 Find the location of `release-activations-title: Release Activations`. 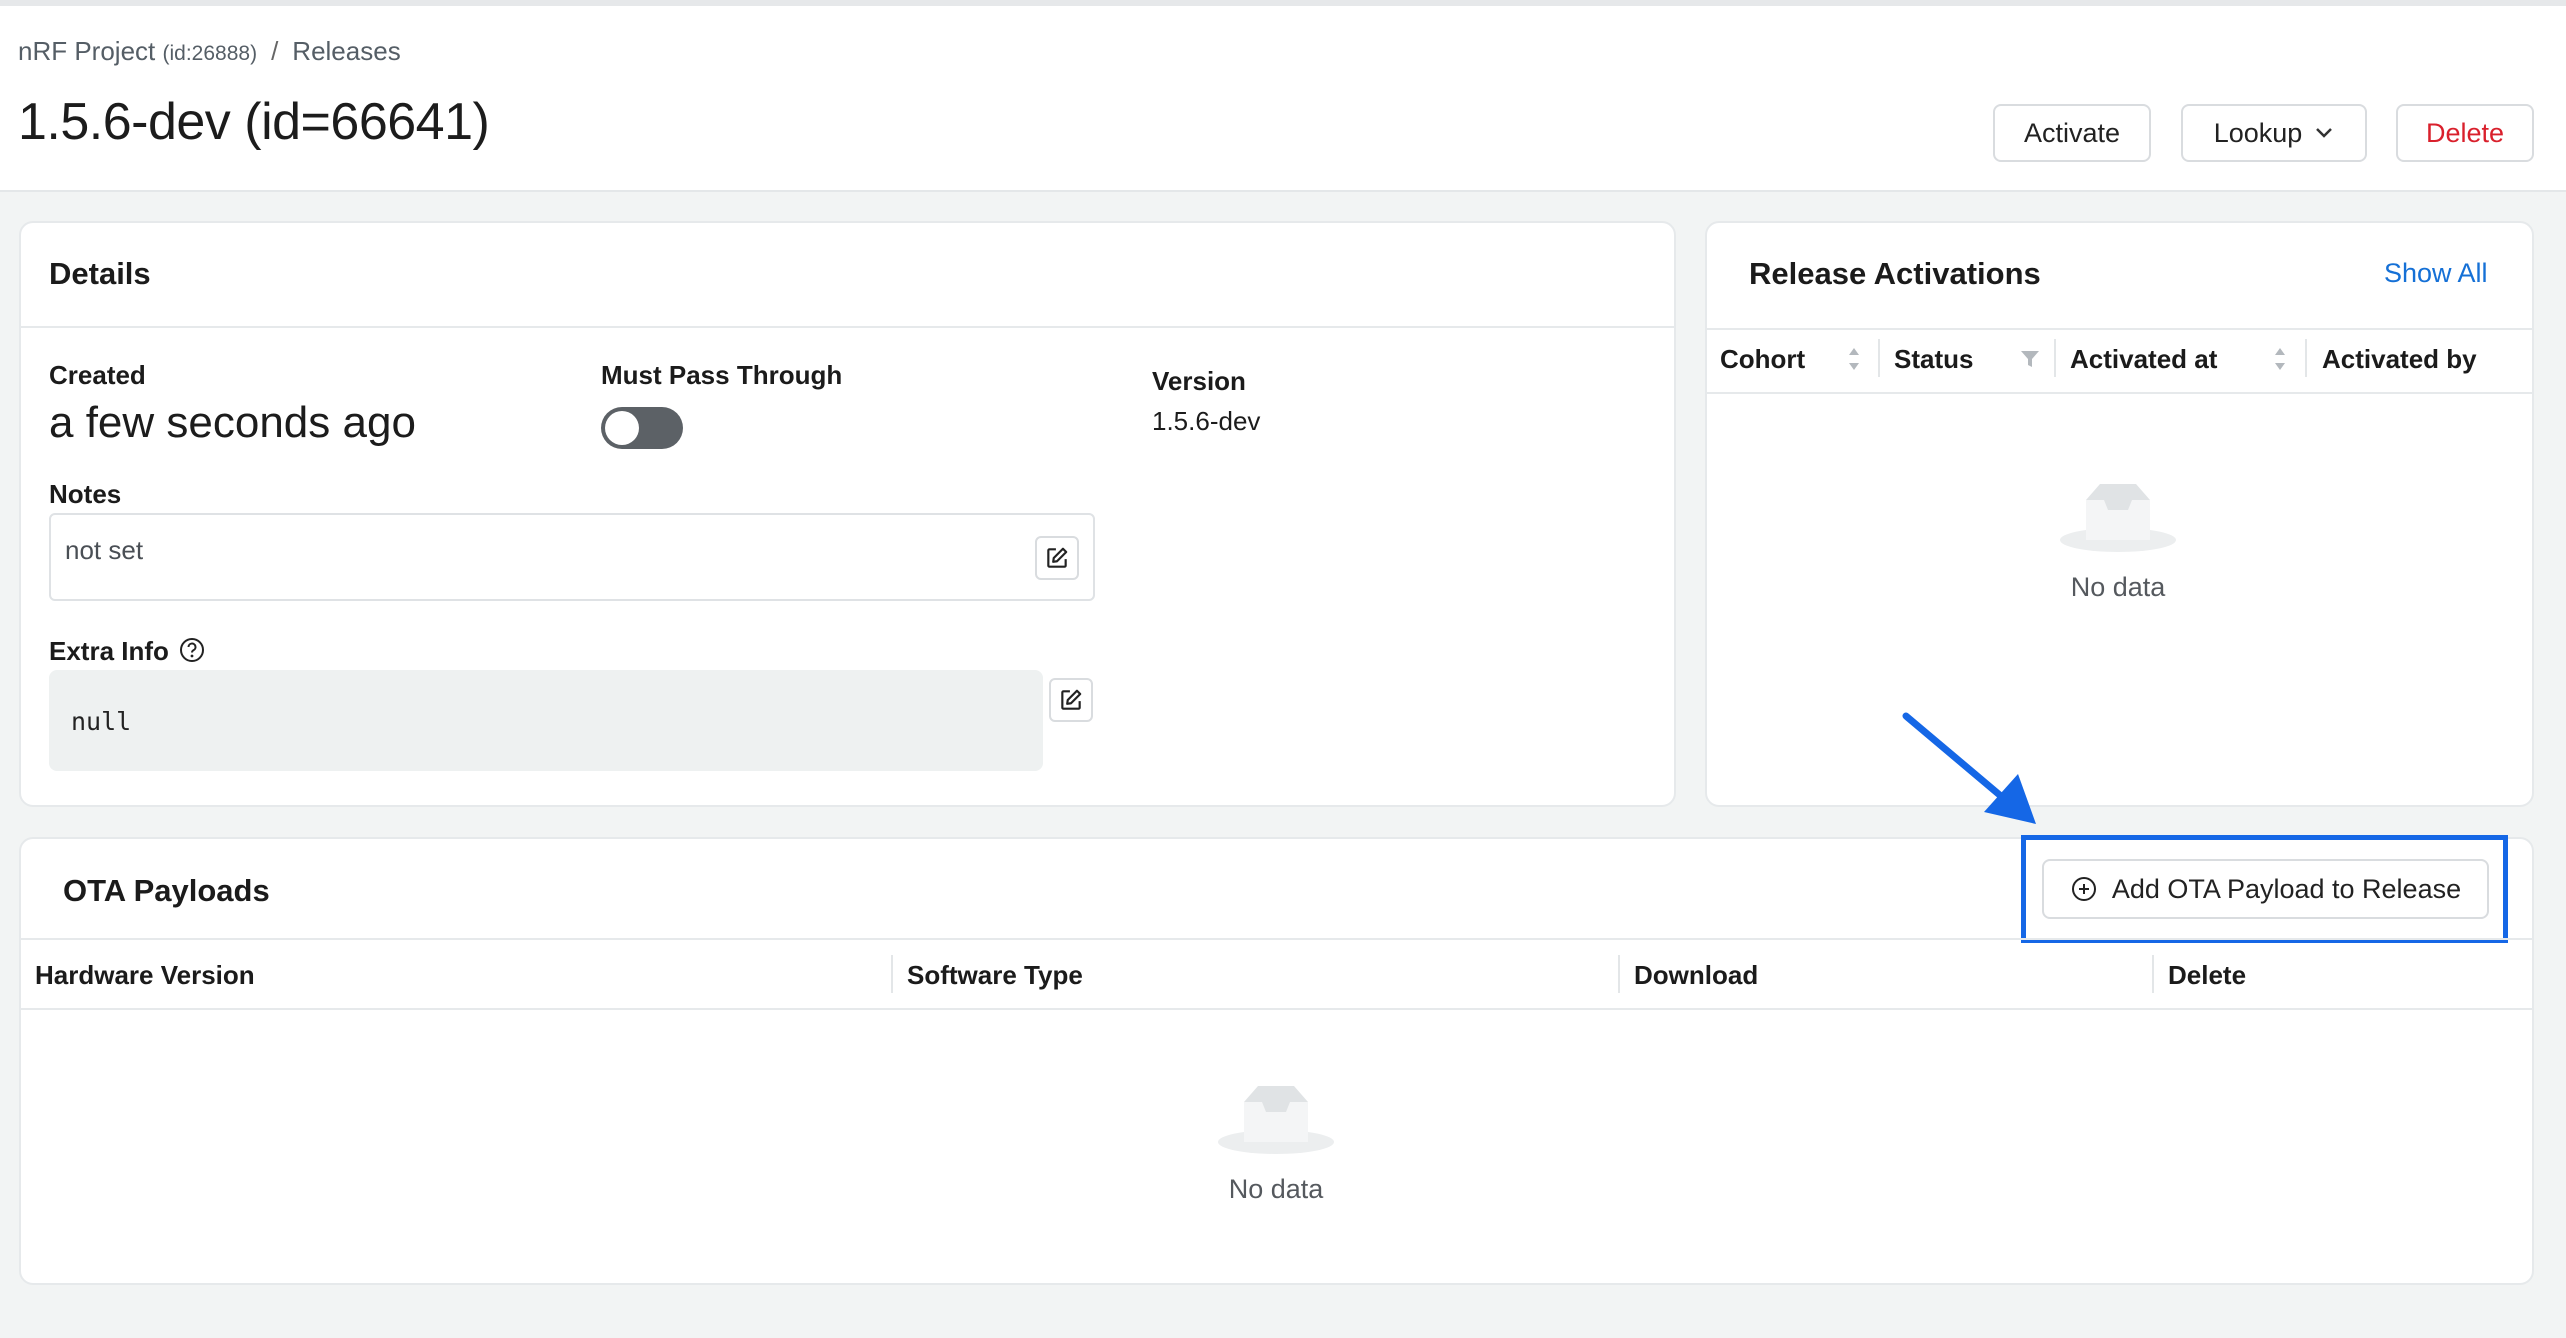

release-activations-title: Release Activations is located at coordinates (1895, 273).